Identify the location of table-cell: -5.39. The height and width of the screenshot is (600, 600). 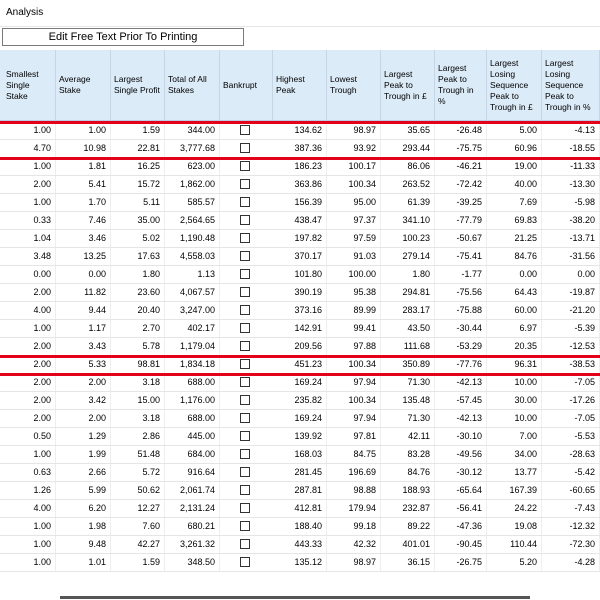
(571, 328).